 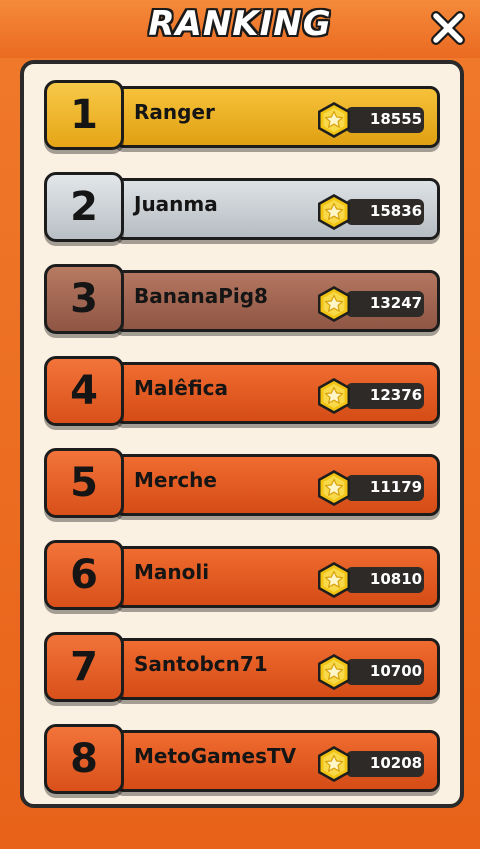 I want to click on rank-number: 5, so click(x=84, y=483).